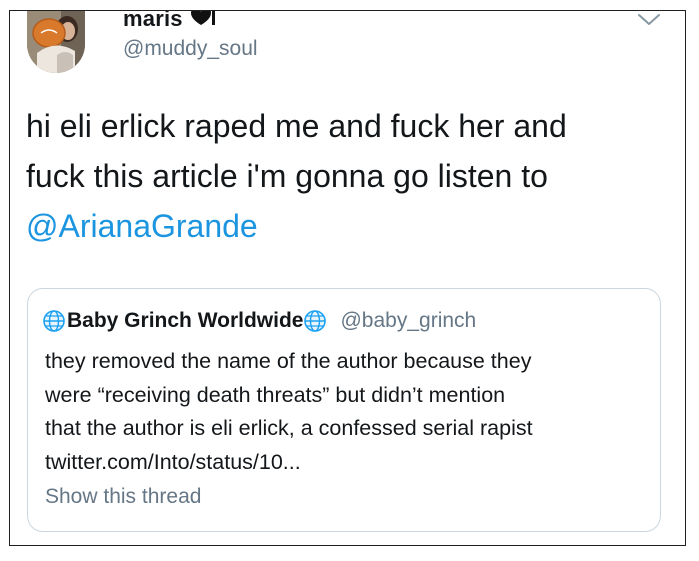  What do you see at coordinates (190, 49) in the screenshot?
I see `author-handle: @muddy_soul` at bounding box center [190, 49].